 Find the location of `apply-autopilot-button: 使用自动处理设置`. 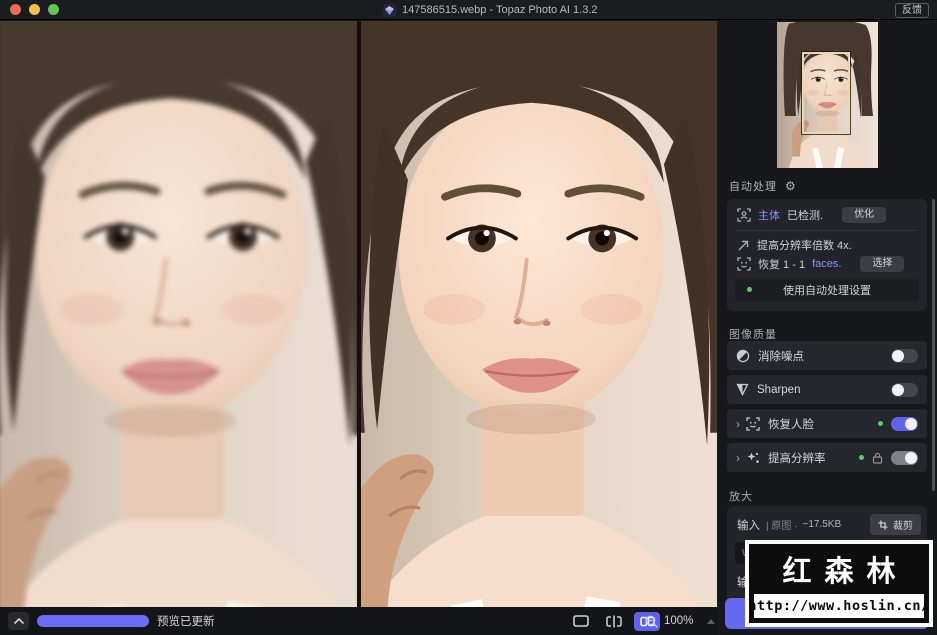

apply-autopilot-button: 使用自动处理设置 is located at coordinates (827, 290).